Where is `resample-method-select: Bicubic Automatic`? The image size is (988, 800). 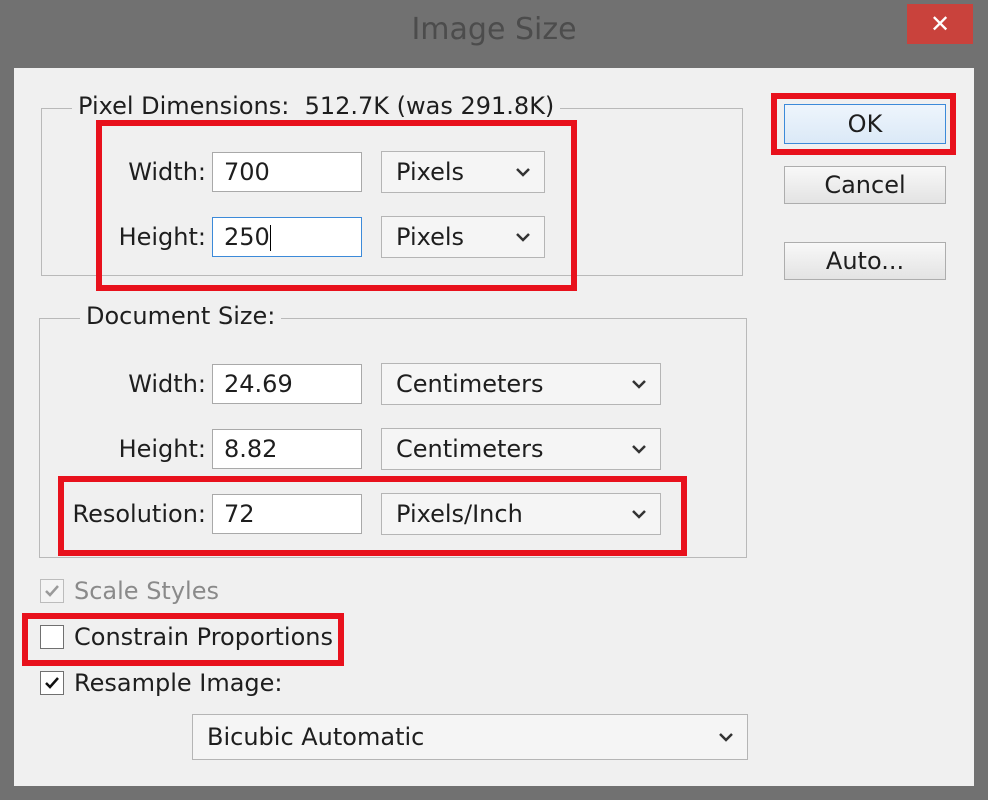 resample-method-select: Bicubic Automatic is located at coordinates (470, 737).